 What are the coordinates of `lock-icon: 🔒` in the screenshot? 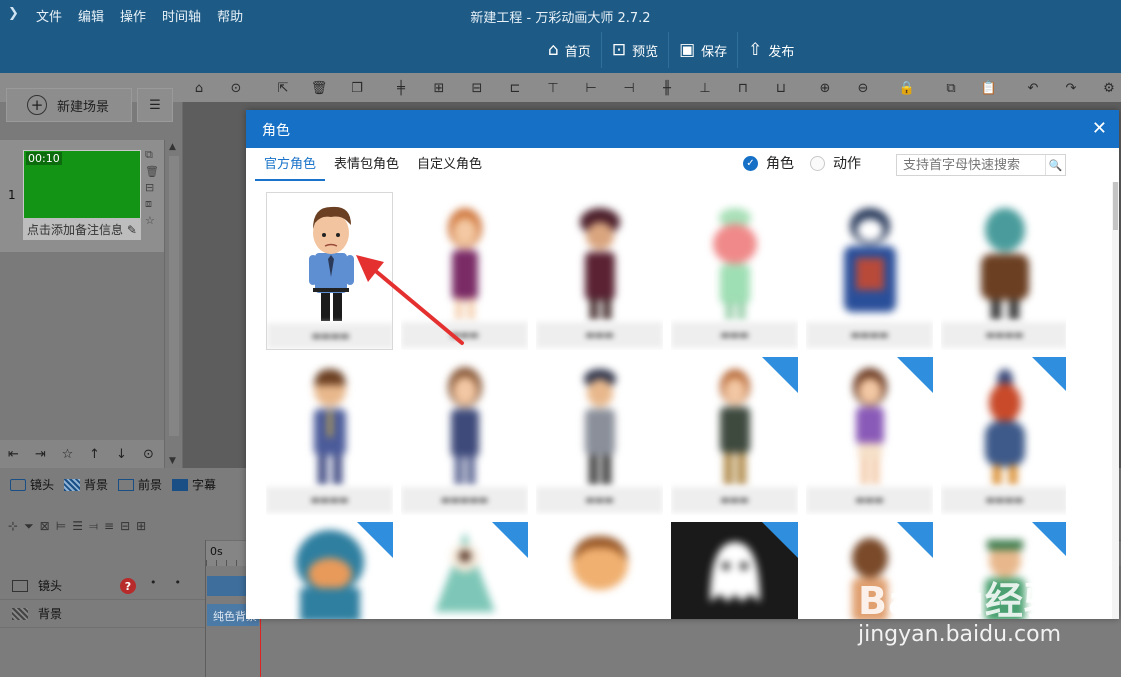 It's located at (907, 88).